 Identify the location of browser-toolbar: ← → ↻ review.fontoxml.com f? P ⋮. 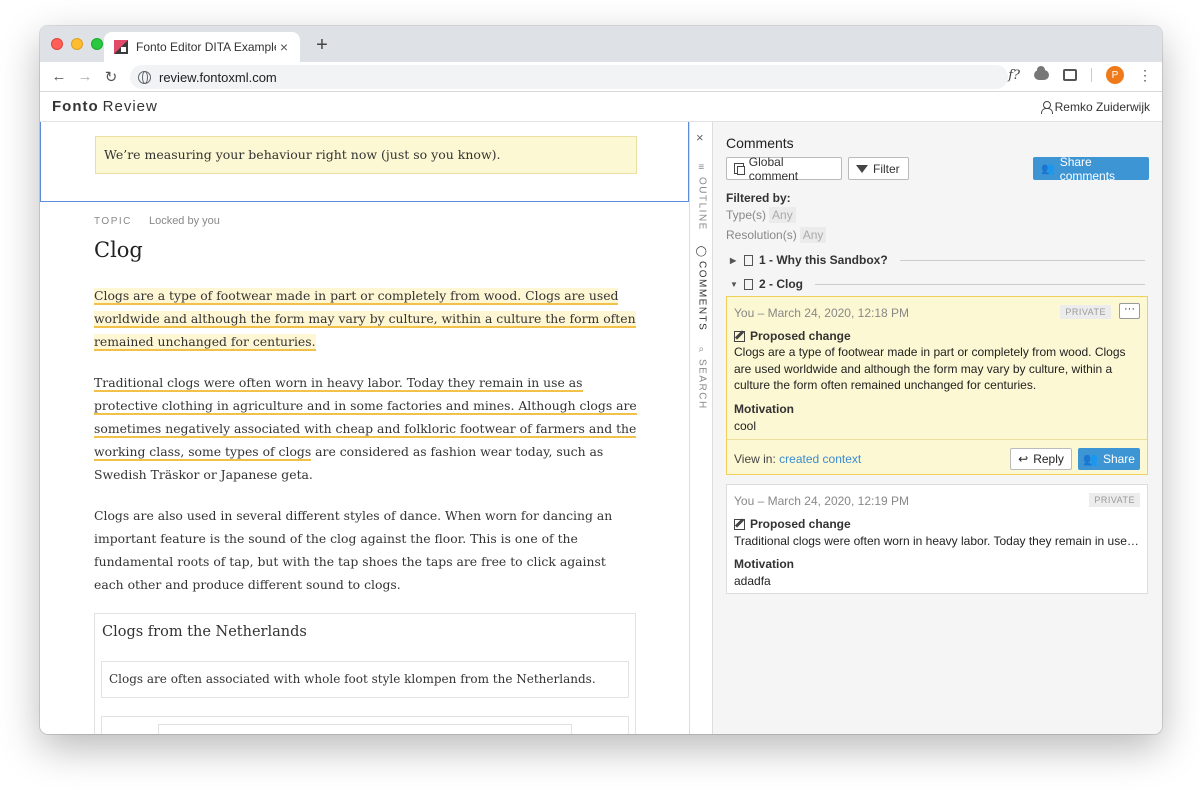
(601, 77).